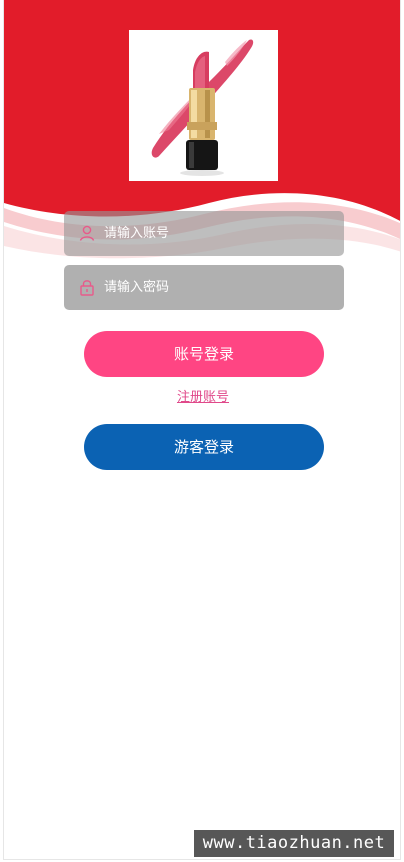 This screenshot has height=862, width=404. Describe the element at coordinates (204, 354) in the screenshot. I see `account-login-button: 账号登录` at that location.